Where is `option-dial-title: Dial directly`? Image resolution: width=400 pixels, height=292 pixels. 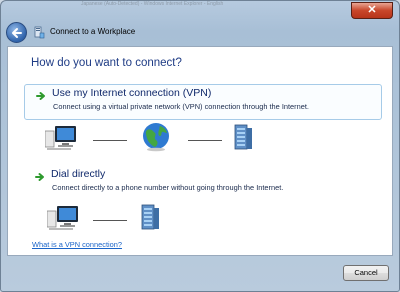 option-dial-title: Dial directly is located at coordinates (78, 174).